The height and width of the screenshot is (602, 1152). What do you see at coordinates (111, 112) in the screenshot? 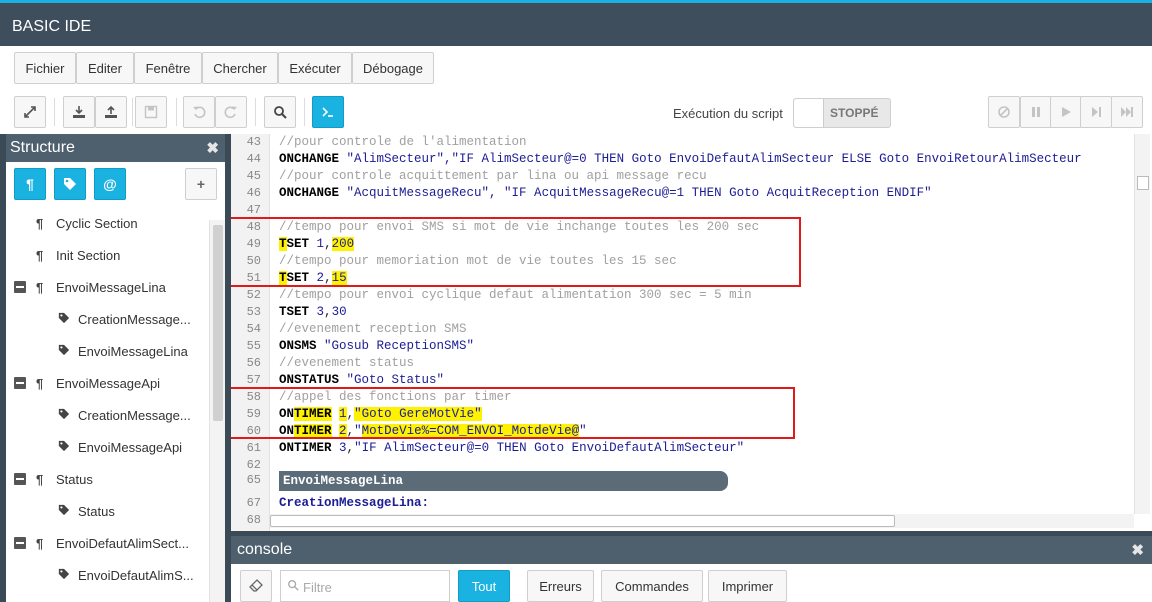
I see `upload-icon` at bounding box center [111, 112].